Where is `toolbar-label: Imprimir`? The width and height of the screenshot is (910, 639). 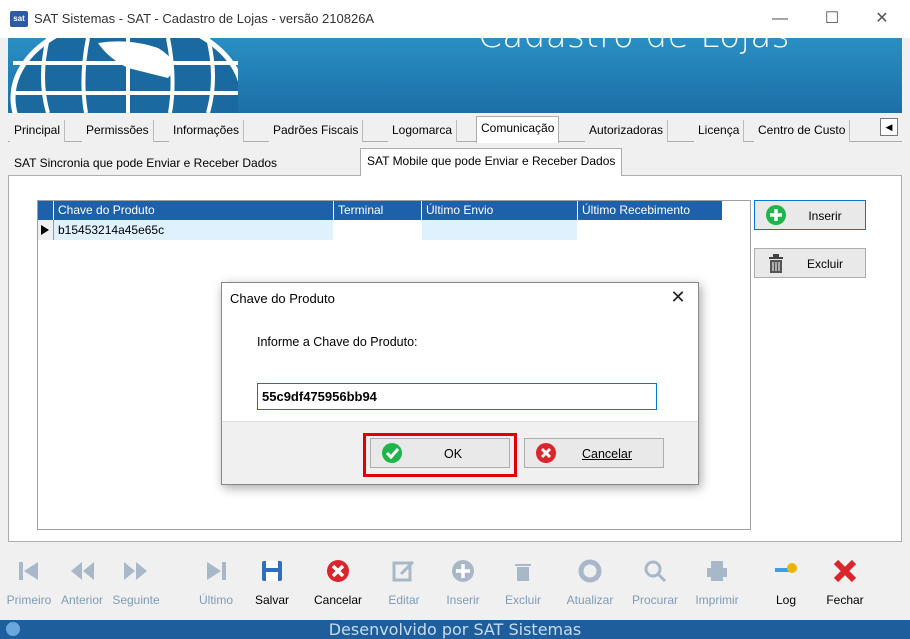
toolbar-label: Imprimir is located at coordinates (717, 600).